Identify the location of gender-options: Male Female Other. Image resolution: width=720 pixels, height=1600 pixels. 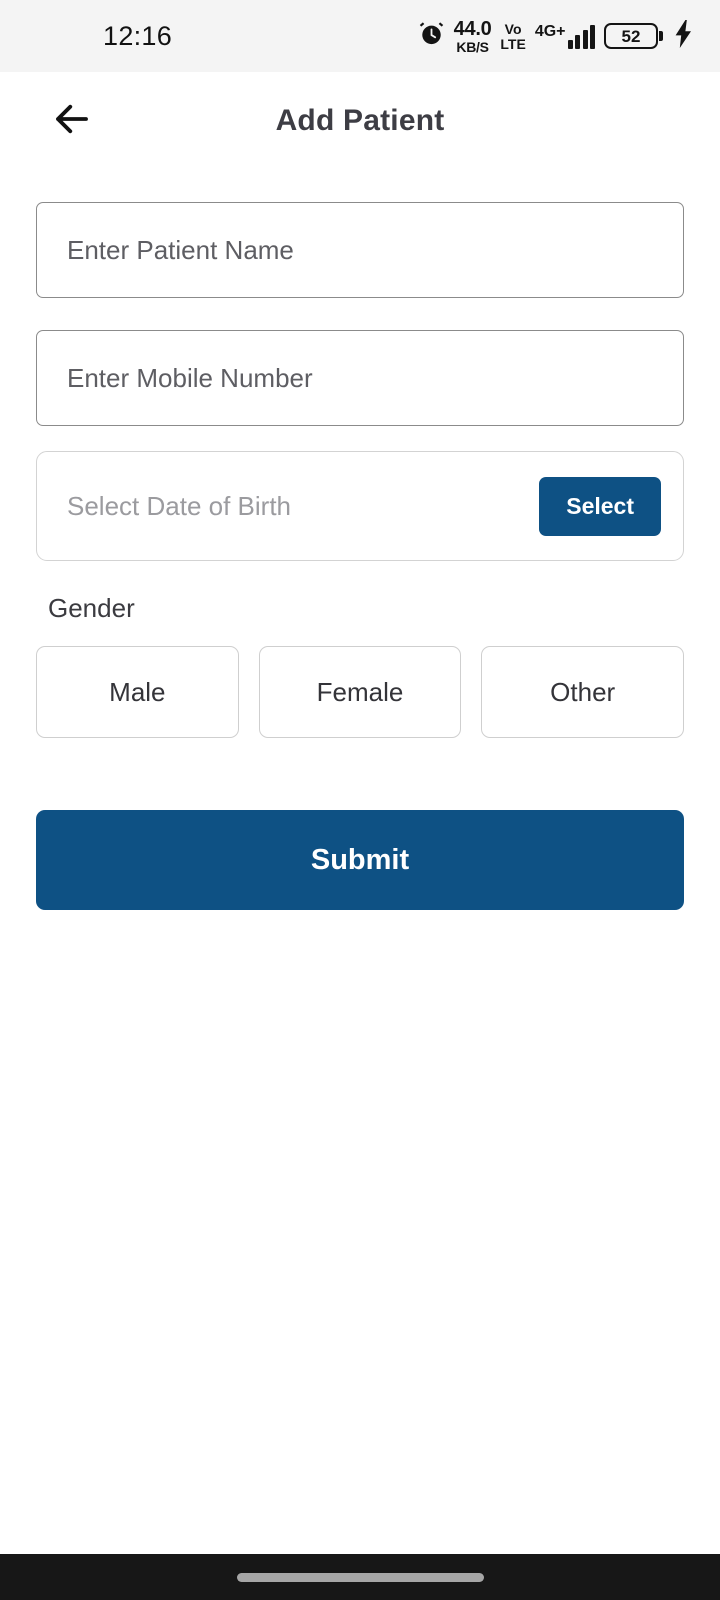
(360, 692).